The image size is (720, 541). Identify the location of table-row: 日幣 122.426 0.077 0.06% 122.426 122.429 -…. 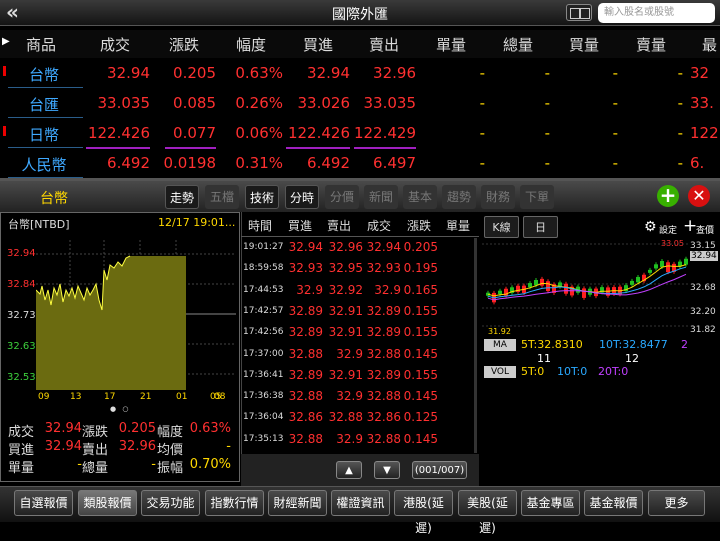
(360, 135).